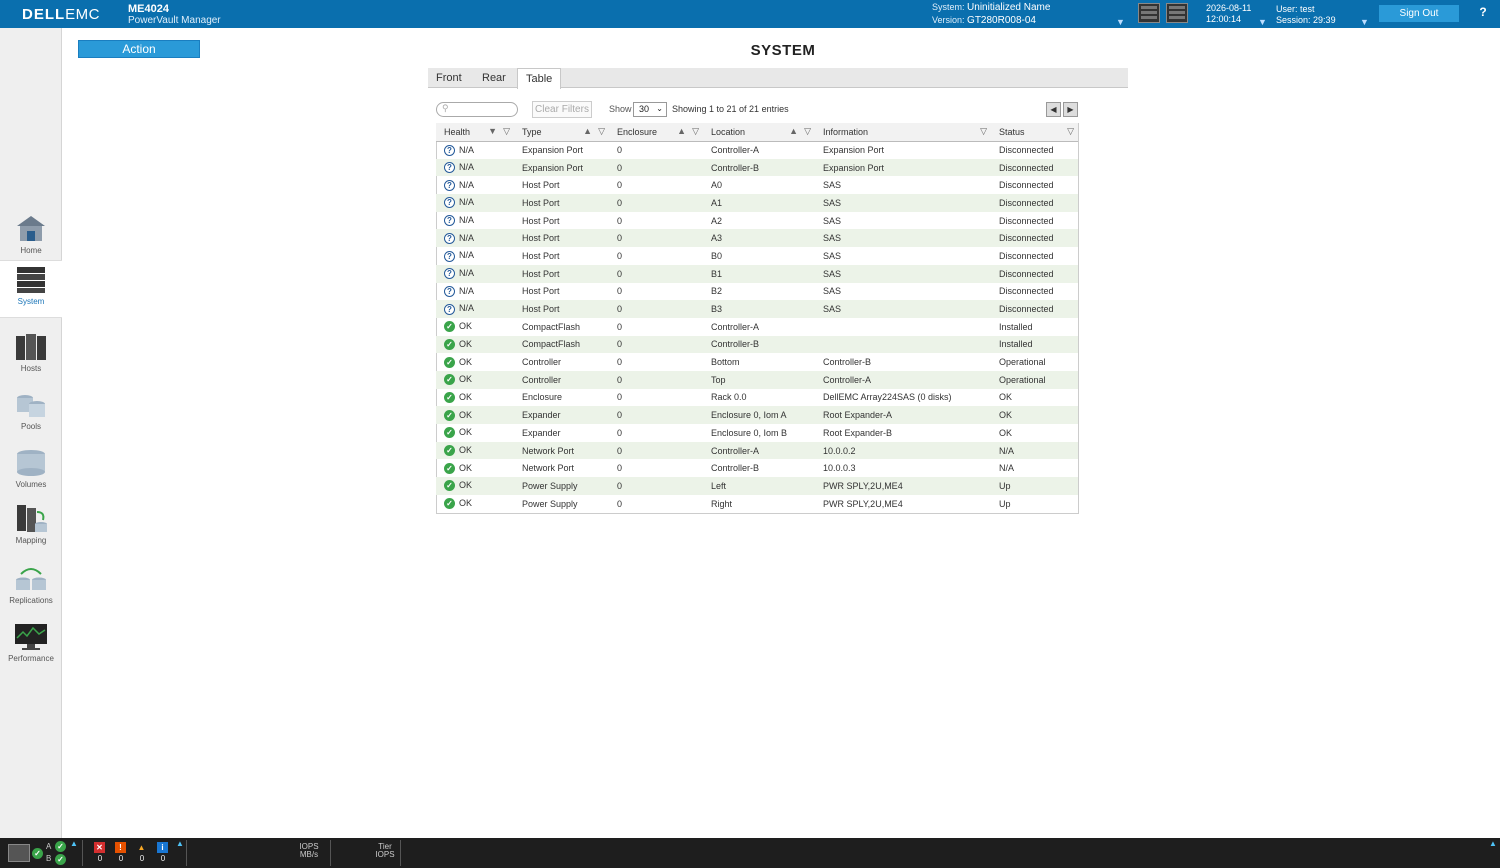 This screenshot has height=868, width=1500. What do you see at coordinates (620, 109) in the screenshot?
I see `show-label: Show` at bounding box center [620, 109].